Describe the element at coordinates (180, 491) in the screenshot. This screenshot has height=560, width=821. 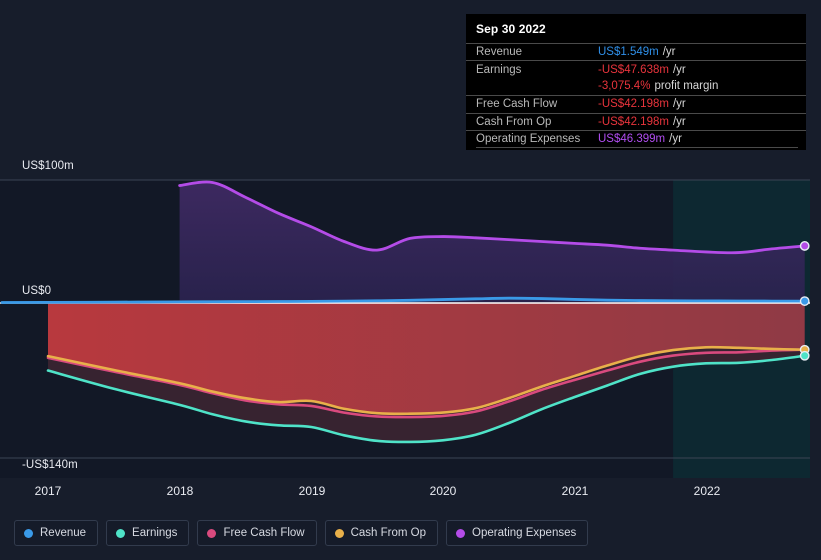
I see `x-axis-tick-label: 2018` at that location.